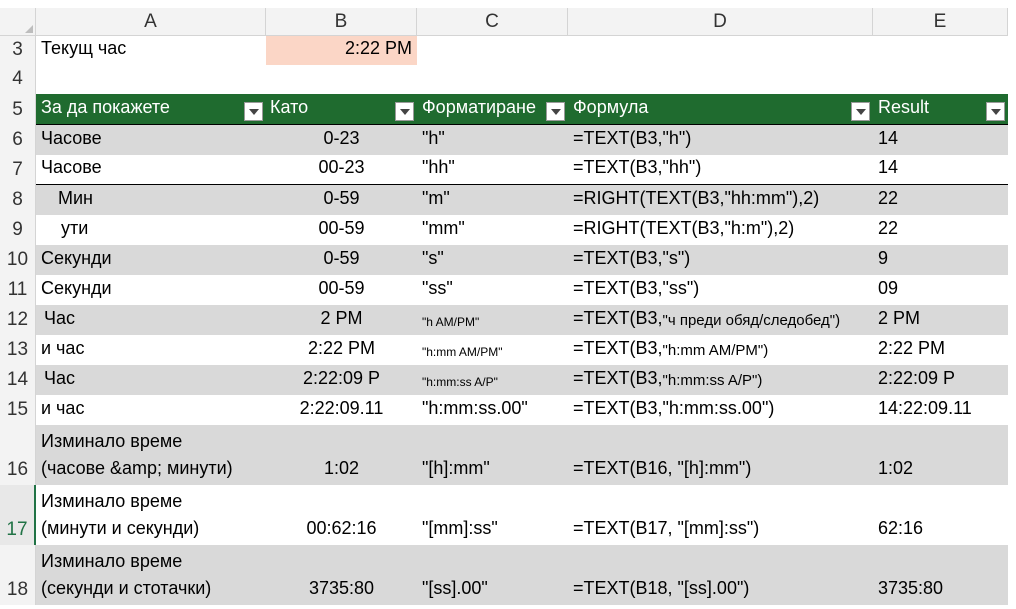 This screenshot has width=1016, height=609. I want to click on row-header: 10, so click(18, 260).